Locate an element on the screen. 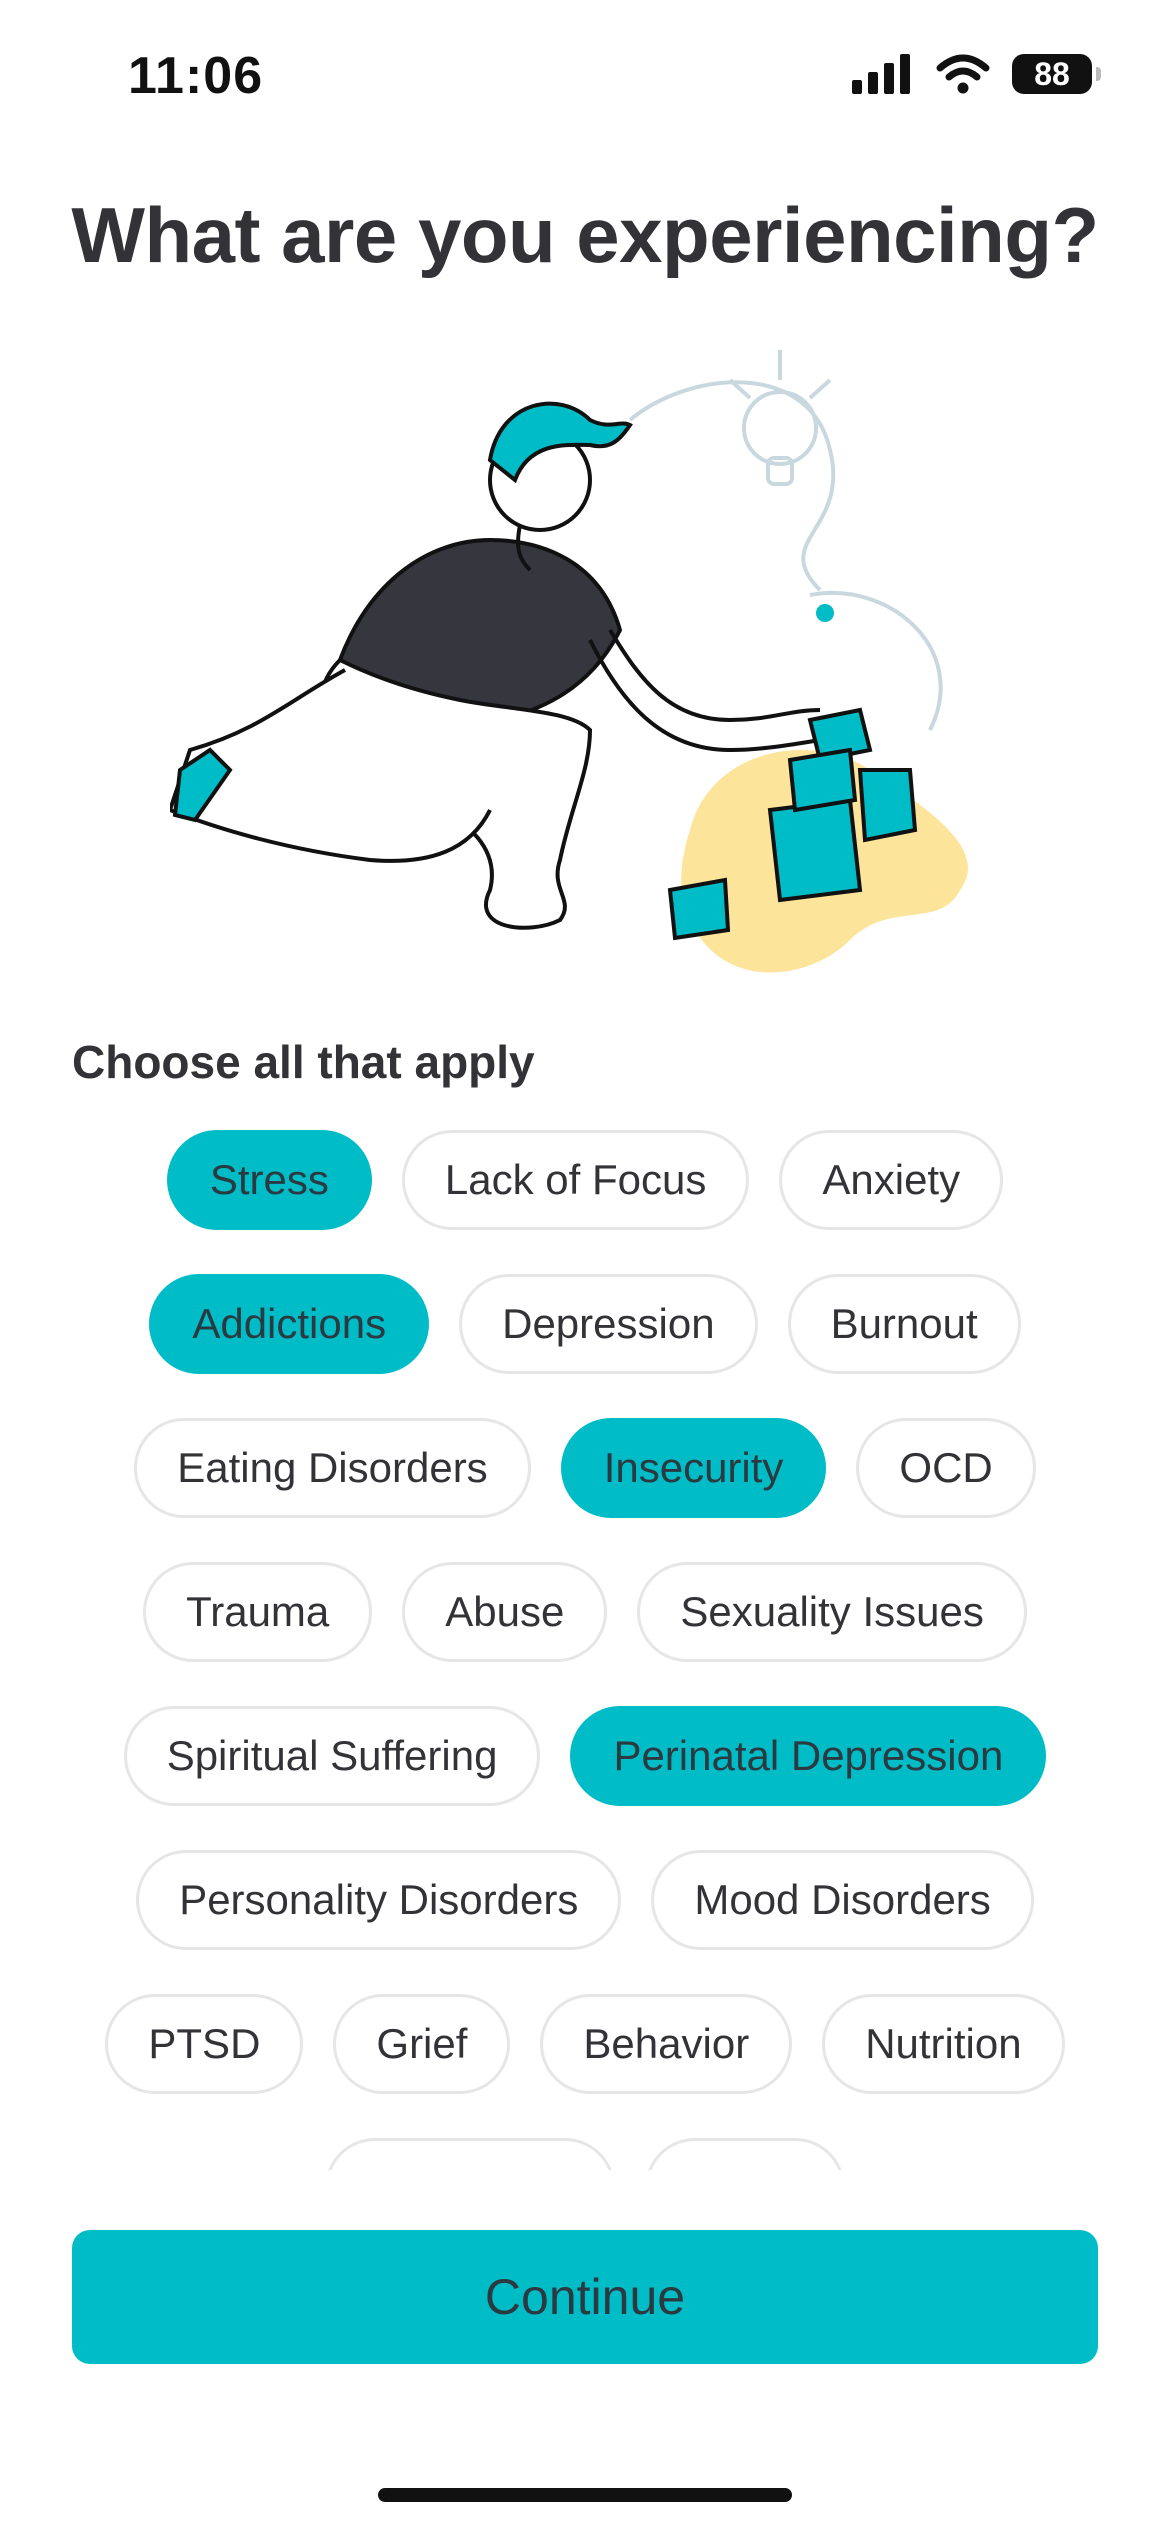 Image resolution: width=1170 pixels, height=2532 pixels. chip-row: Eating Disorders Insecurity OCD is located at coordinates (585, 1470).